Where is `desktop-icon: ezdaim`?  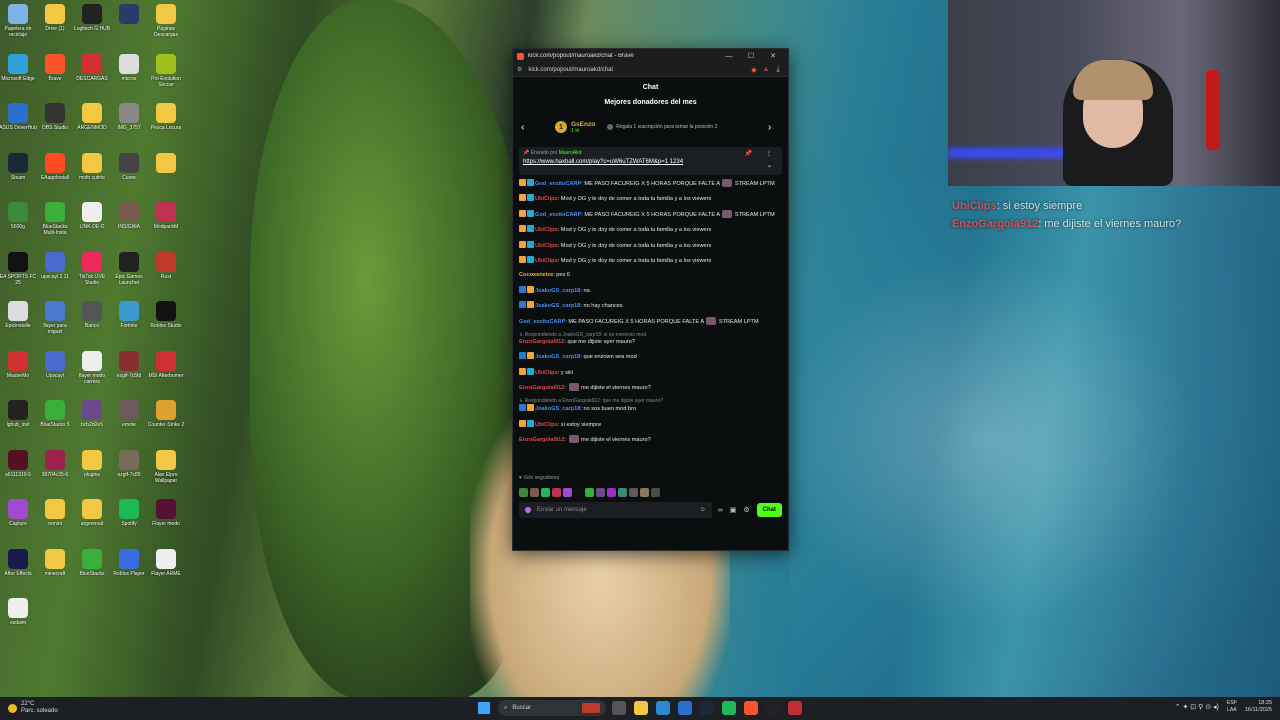
desktop-icon: ezdaim is located at coordinates (18, 615).